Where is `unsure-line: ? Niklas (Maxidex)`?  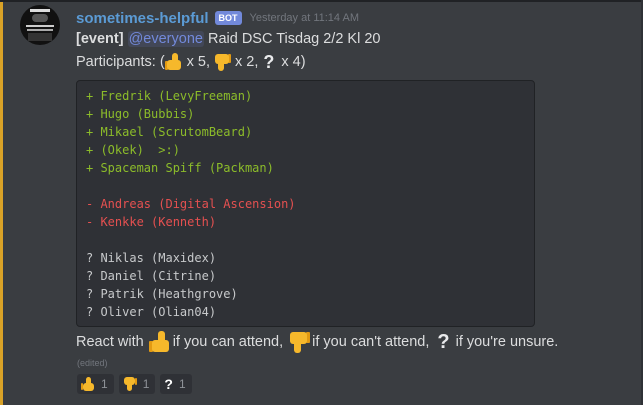 unsure-line: ? Niklas (Maxidex) is located at coordinates (151, 258).